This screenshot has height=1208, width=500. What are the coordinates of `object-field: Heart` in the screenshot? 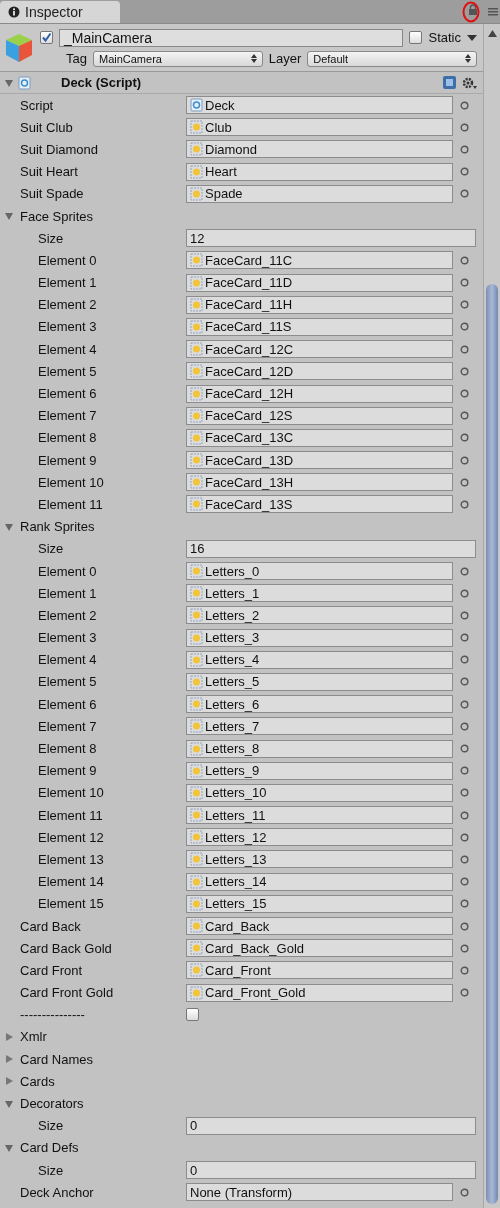 It's located at (319, 171).